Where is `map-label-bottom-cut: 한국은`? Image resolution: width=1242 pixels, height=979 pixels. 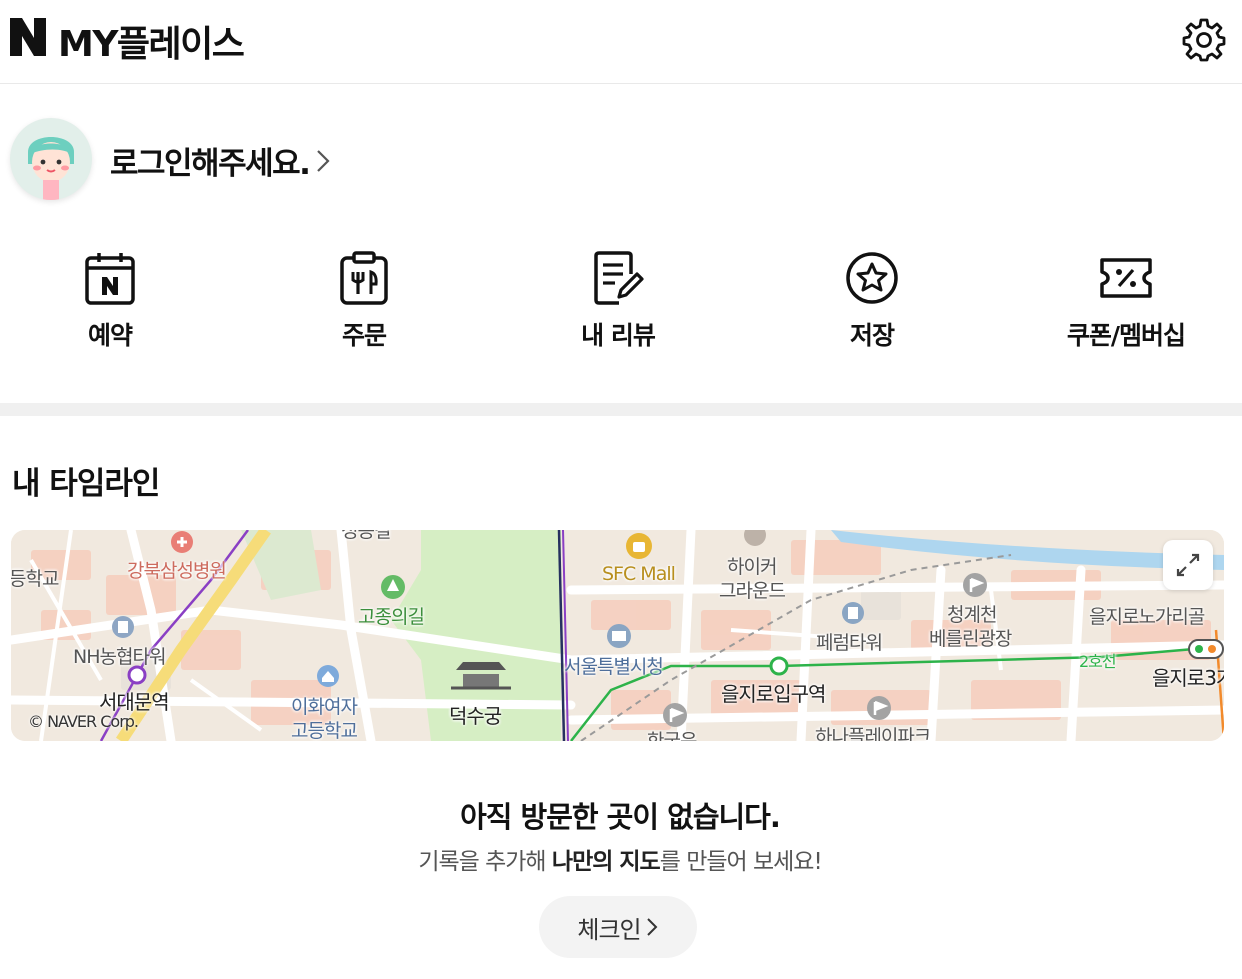 map-label-bottom-cut: 한국은 is located at coordinates (672, 735).